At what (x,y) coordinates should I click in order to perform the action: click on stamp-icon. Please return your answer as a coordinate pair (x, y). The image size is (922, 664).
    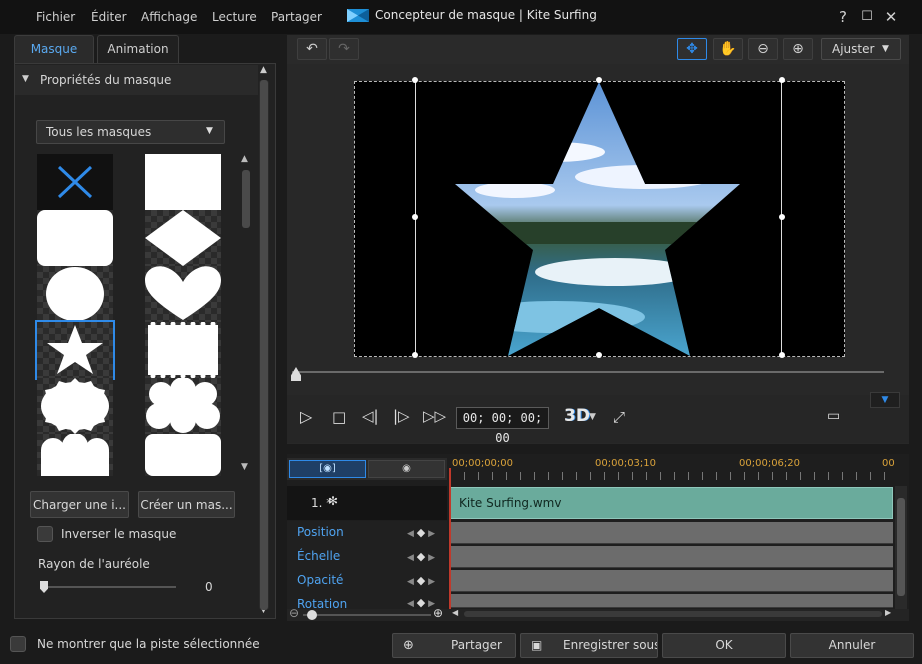
    Looking at the image, I should click on (183, 350).